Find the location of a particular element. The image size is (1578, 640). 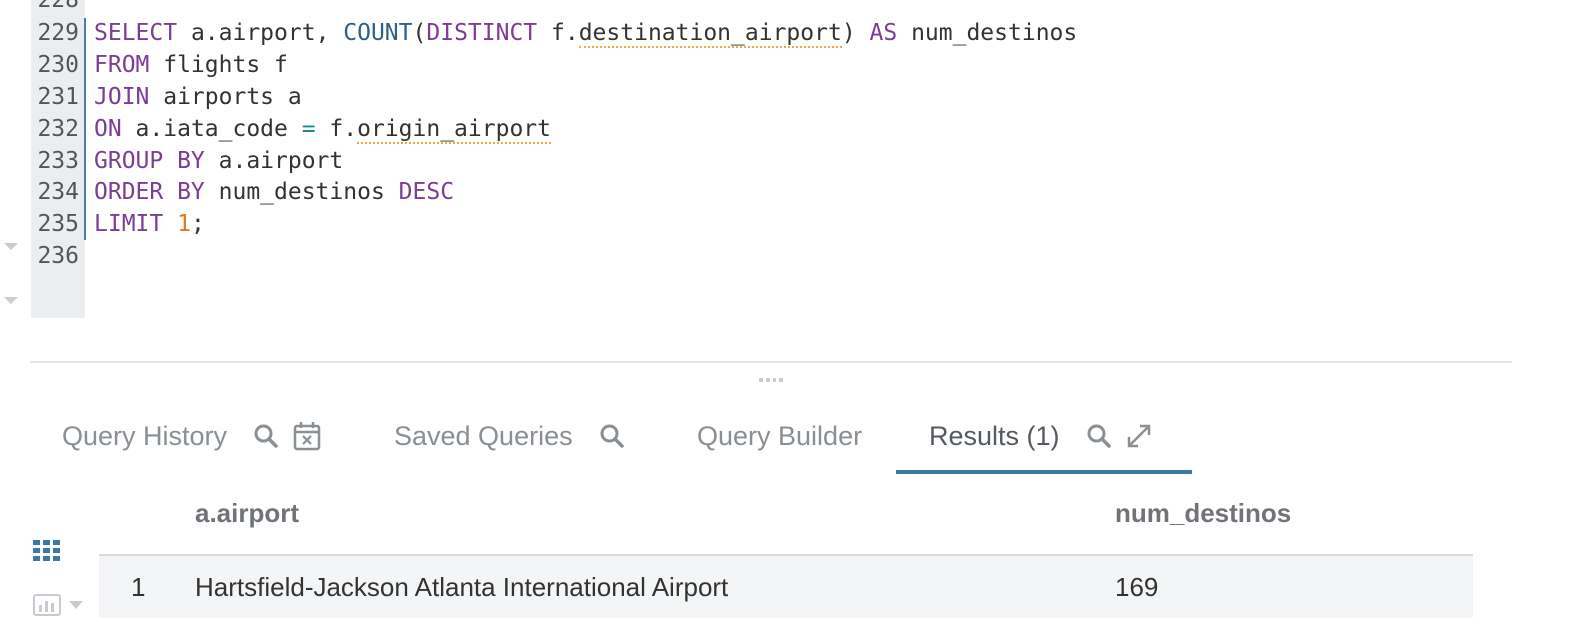

keyword: DISTINCT is located at coordinates (482, 33).